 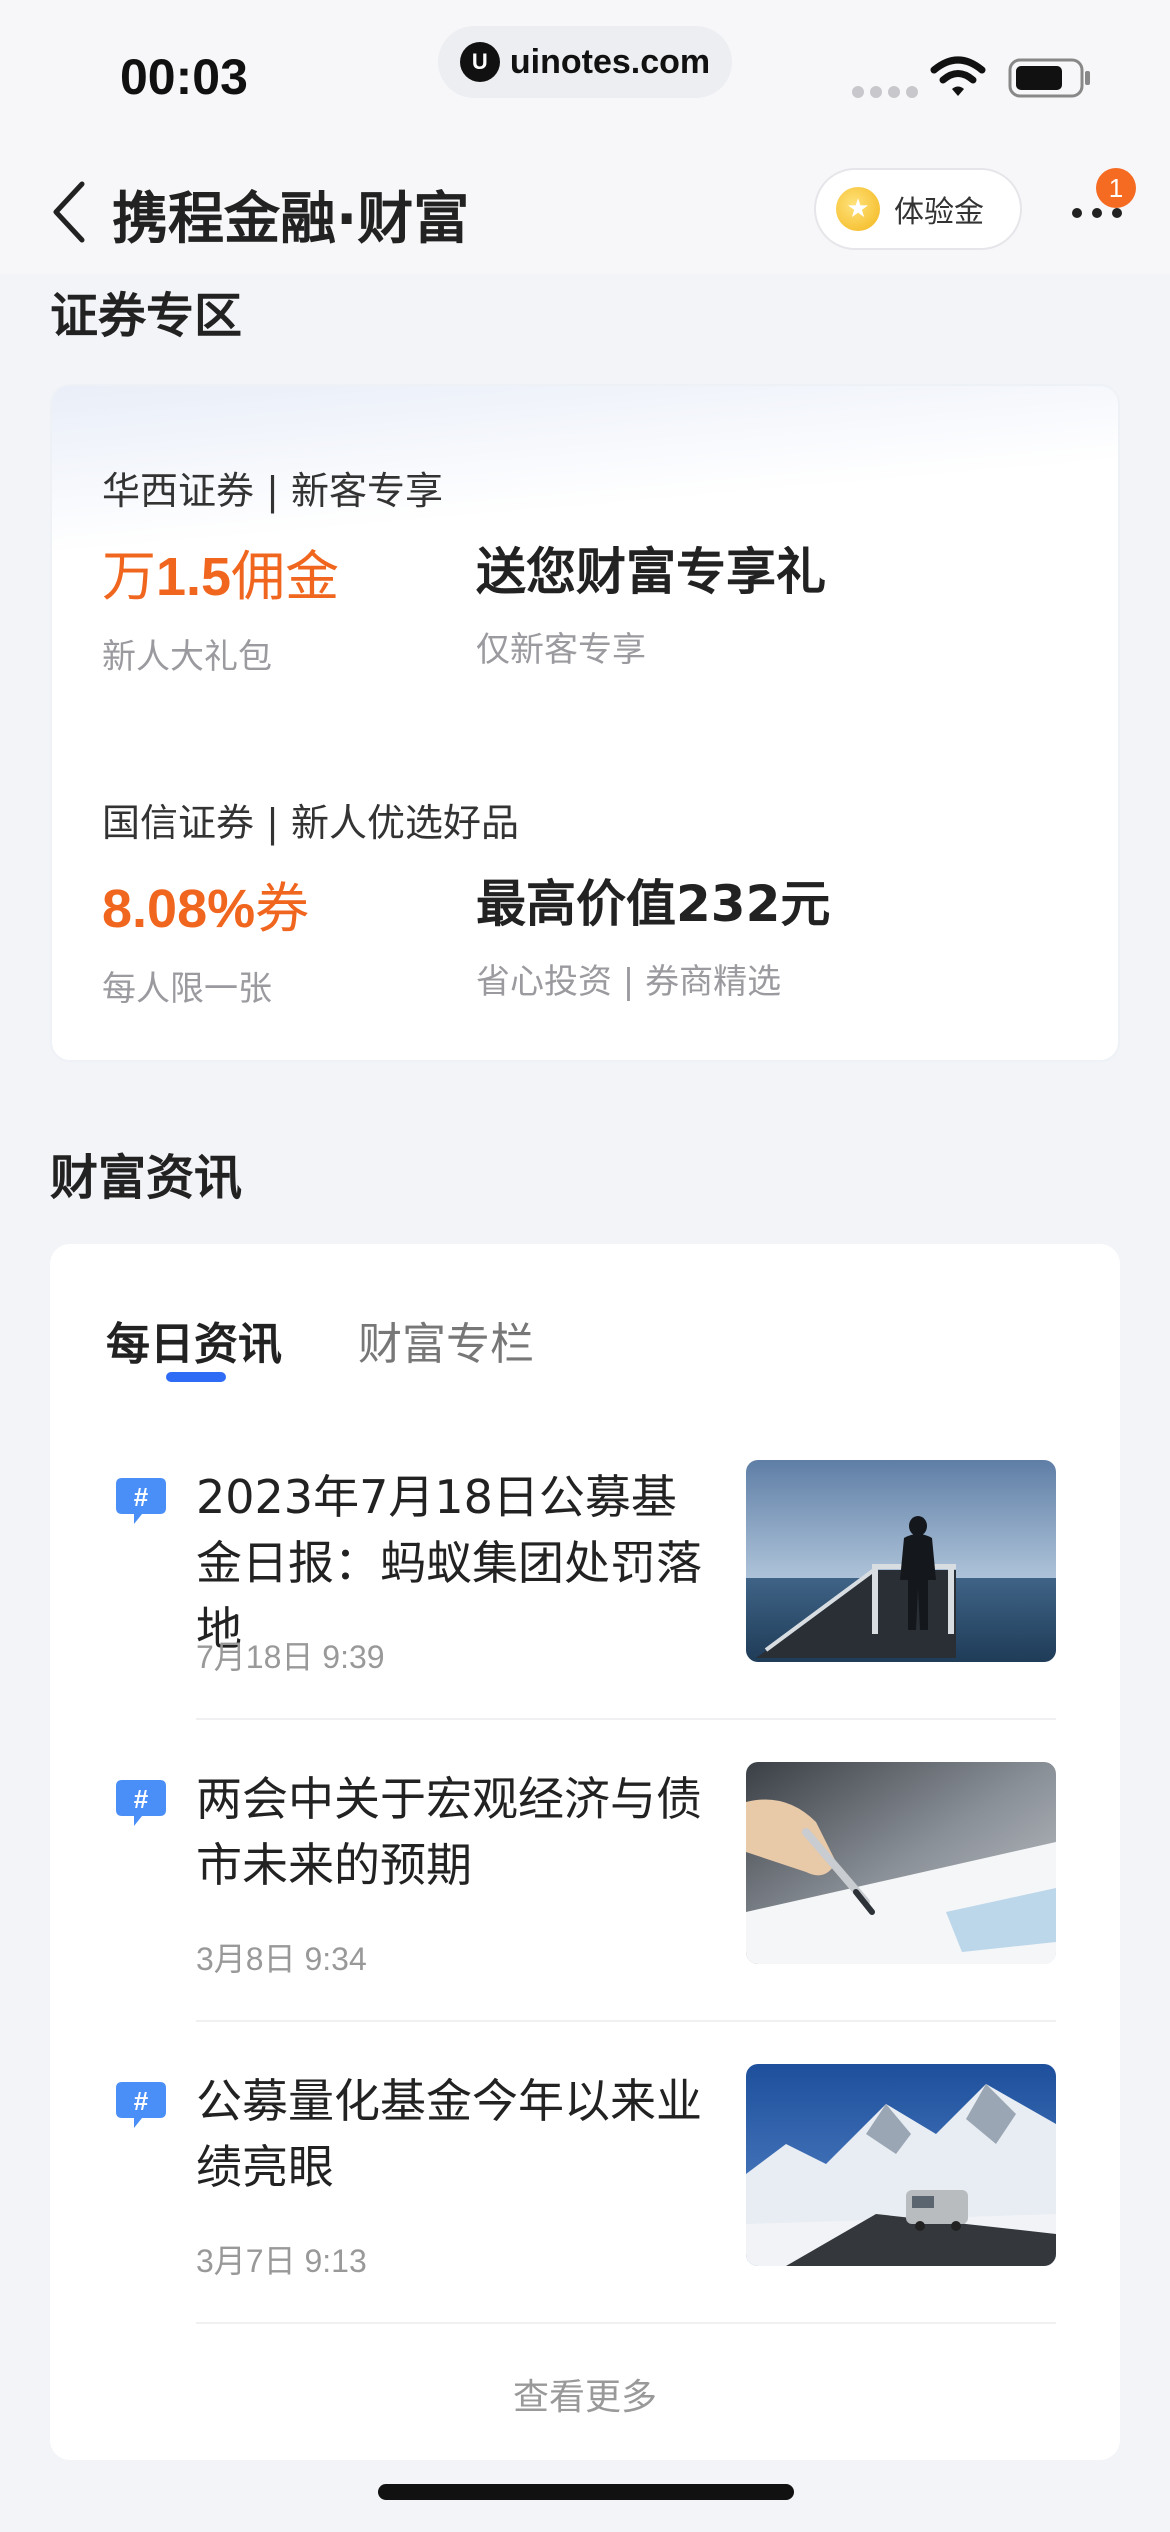 I want to click on offer-highlight: 8.08%券, so click(x=206, y=908).